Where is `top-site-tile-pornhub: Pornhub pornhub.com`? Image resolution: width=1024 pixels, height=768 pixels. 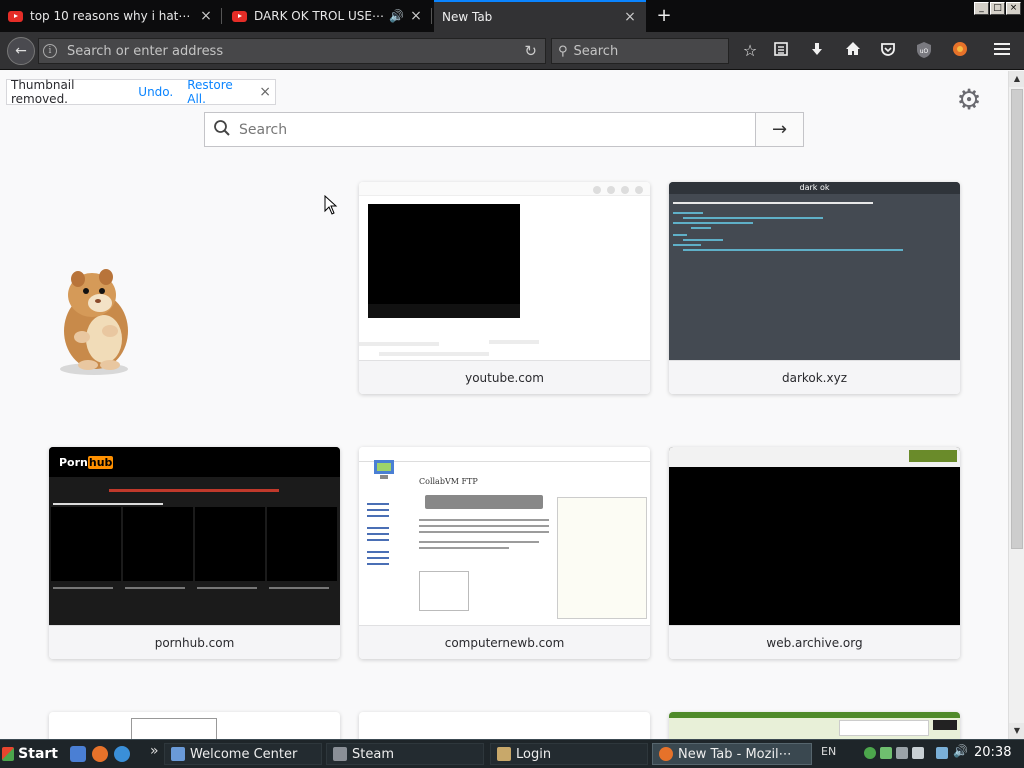 top-site-tile-pornhub: Pornhub pornhub.com is located at coordinates (194, 553).